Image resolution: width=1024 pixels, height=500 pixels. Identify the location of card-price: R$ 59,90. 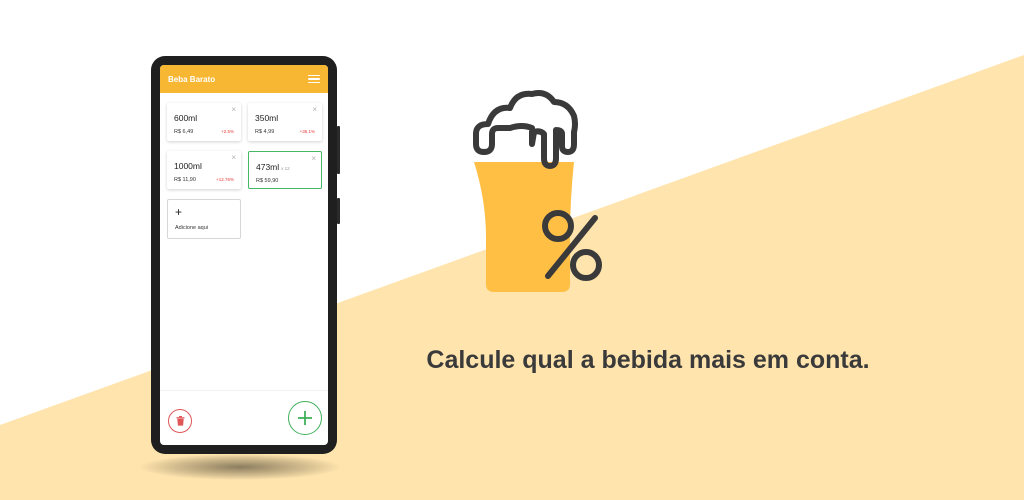
(267, 181).